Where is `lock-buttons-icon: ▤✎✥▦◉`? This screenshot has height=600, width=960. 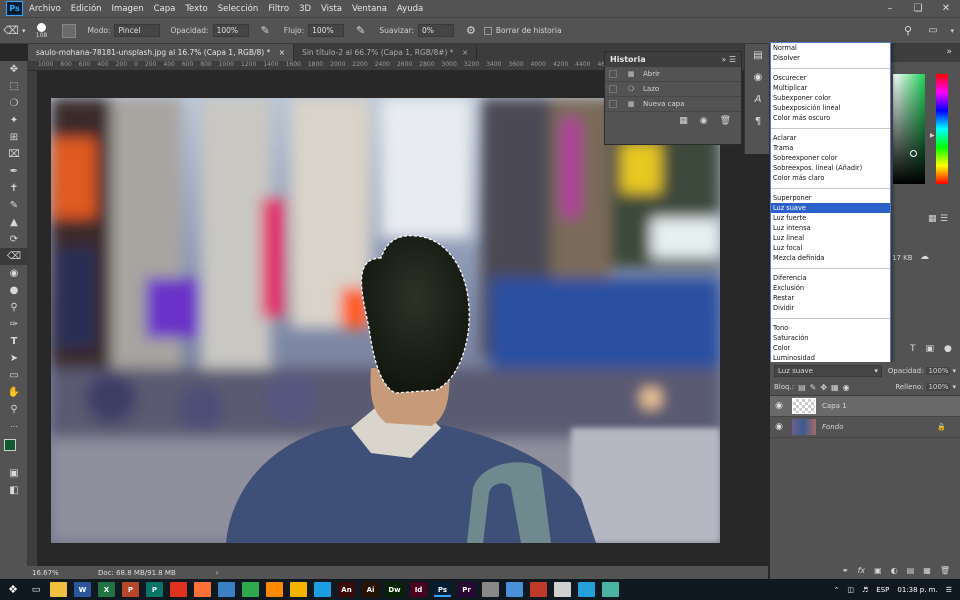 lock-buttons-icon: ▤✎✥▦◉ is located at coordinates (826, 387).